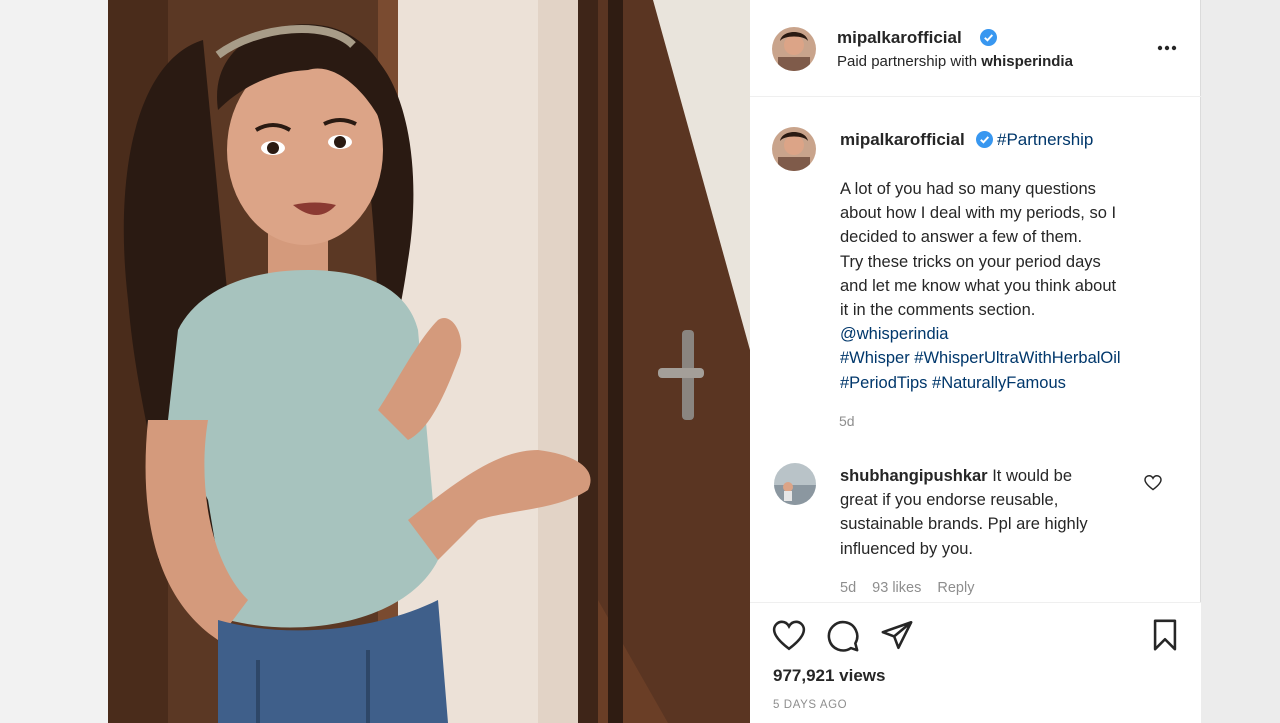 This screenshot has height=723, width=1280. What do you see at coordinates (794, 149) in the screenshot?
I see `caption-author-avatar` at bounding box center [794, 149].